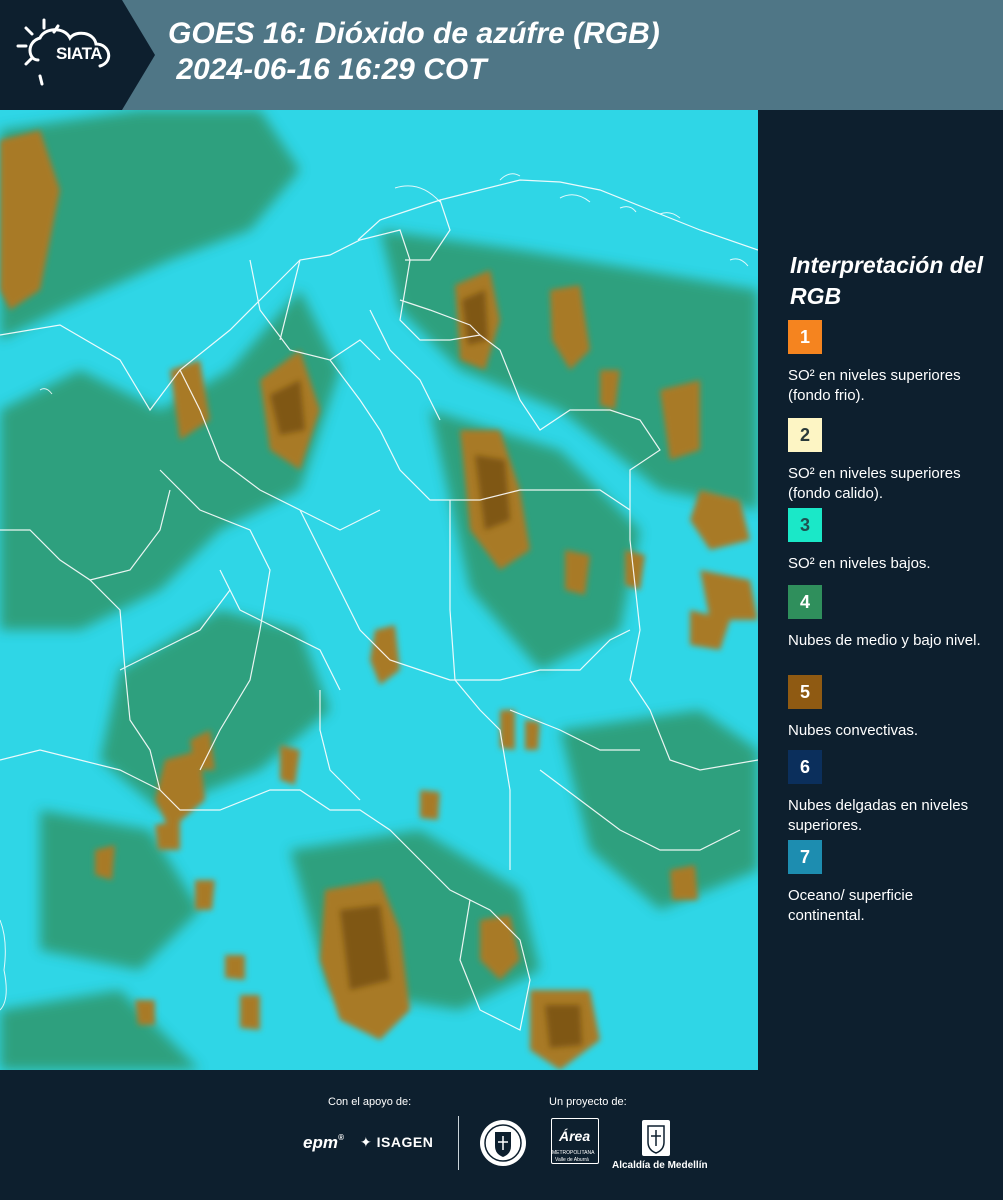 This screenshot has height=1200, width=1003. I want to click on epm-logo: epm®, so click(323, 1142).